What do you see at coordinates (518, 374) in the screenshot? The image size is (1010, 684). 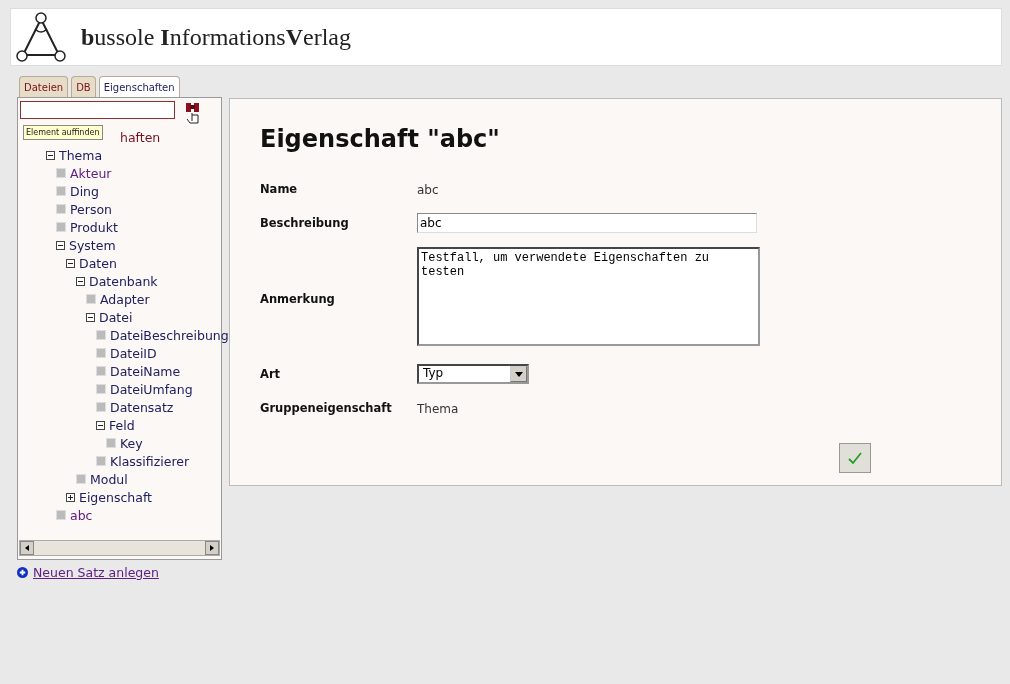 I see `dropdown-arrow-icon` at bounding box center [518, 374].